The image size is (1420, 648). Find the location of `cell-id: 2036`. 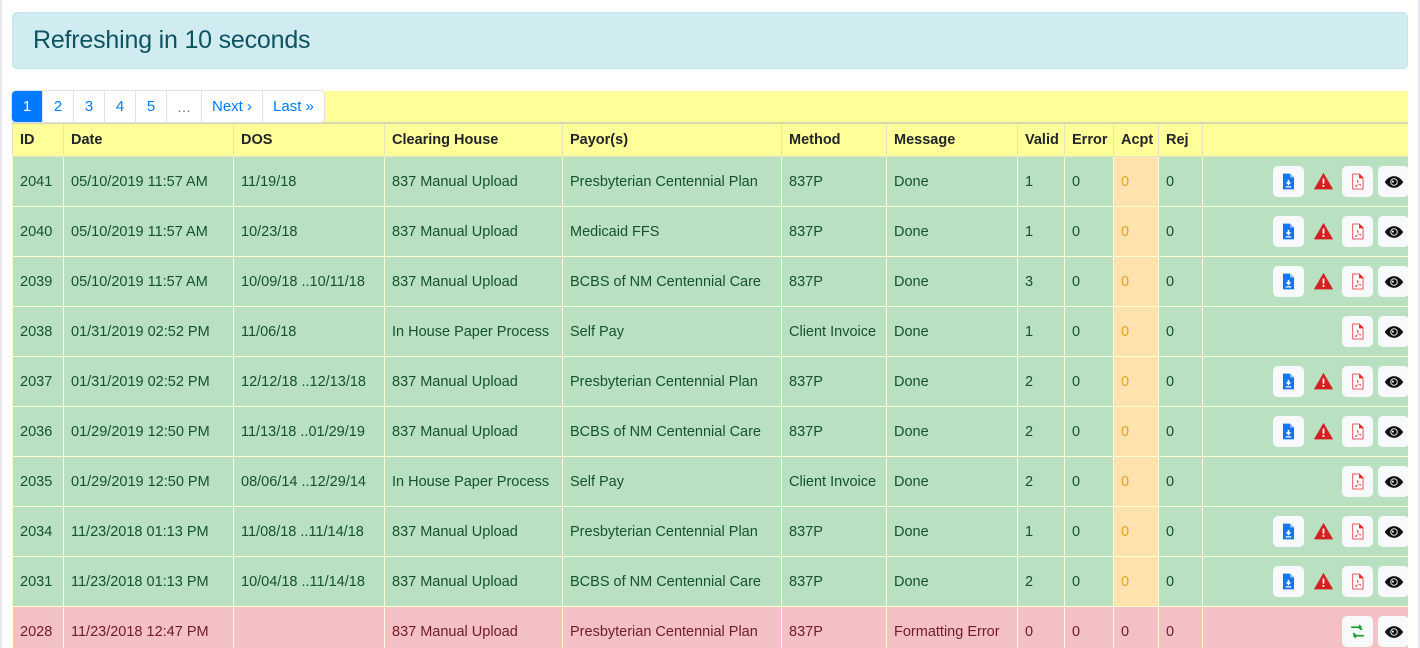

cell-id: 2036 is located at coordinates (38, 431).